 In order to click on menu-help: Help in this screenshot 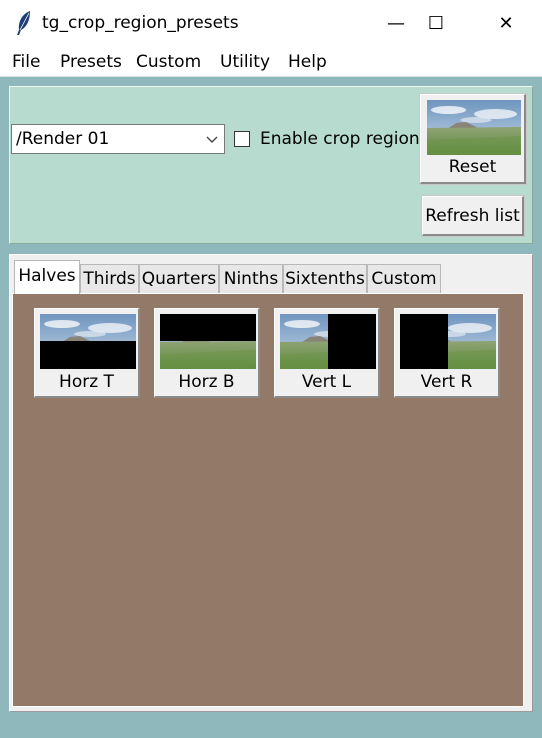, I will do `click(307, 62)`.